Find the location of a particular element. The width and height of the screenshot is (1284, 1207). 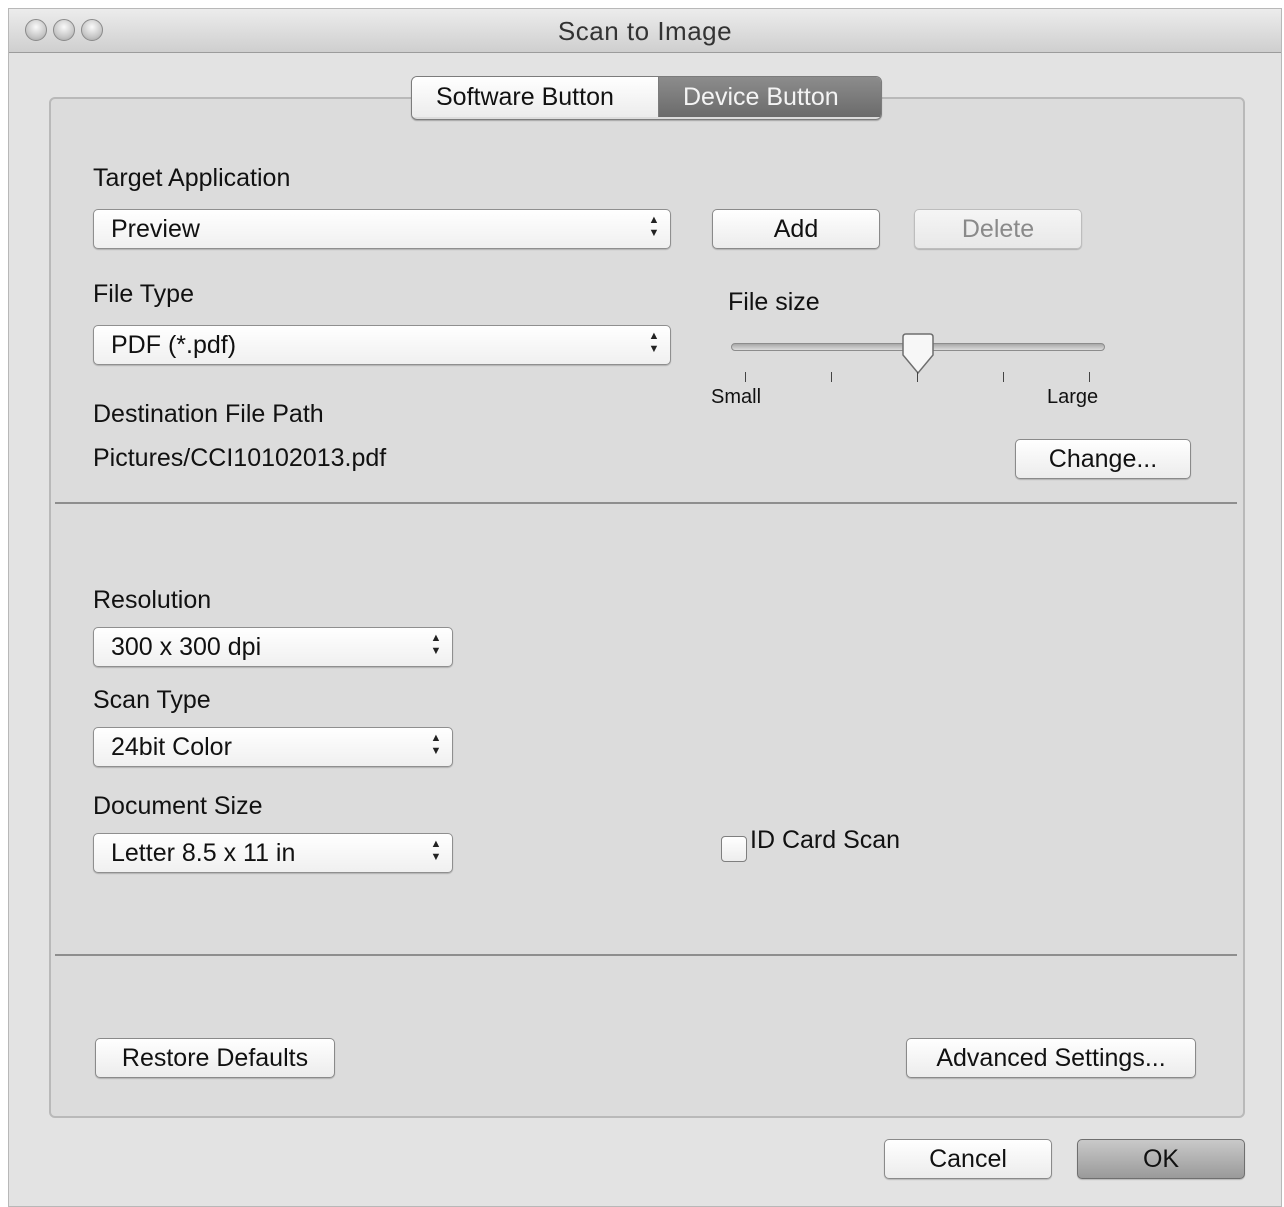

scan-type-value: 24bit Color is located at coordinates (171, 747).